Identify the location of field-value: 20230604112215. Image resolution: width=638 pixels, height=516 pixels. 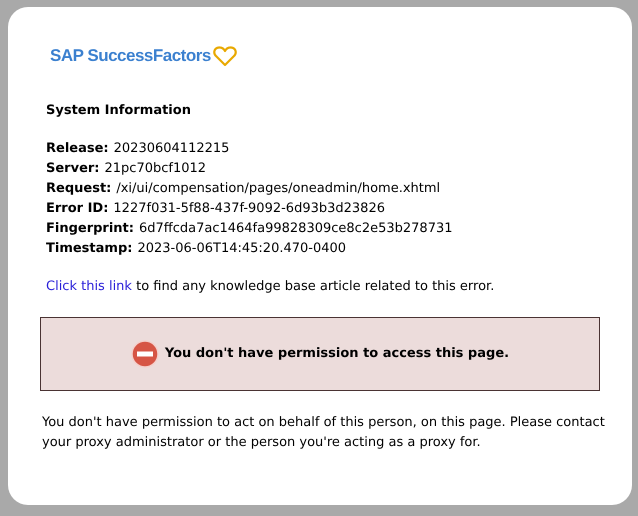
(172, 149).